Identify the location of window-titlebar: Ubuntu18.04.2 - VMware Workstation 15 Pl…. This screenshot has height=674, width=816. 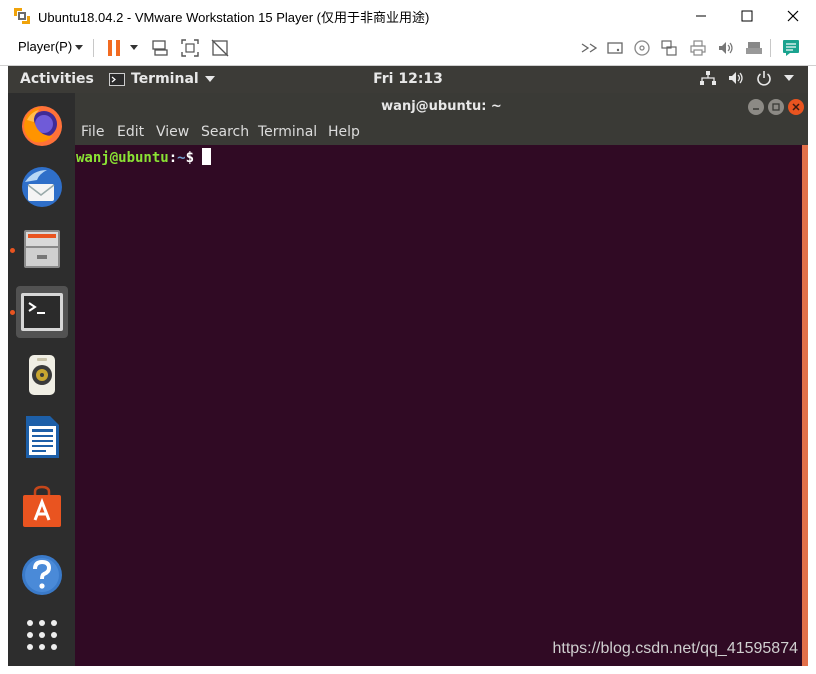
(408, 15).